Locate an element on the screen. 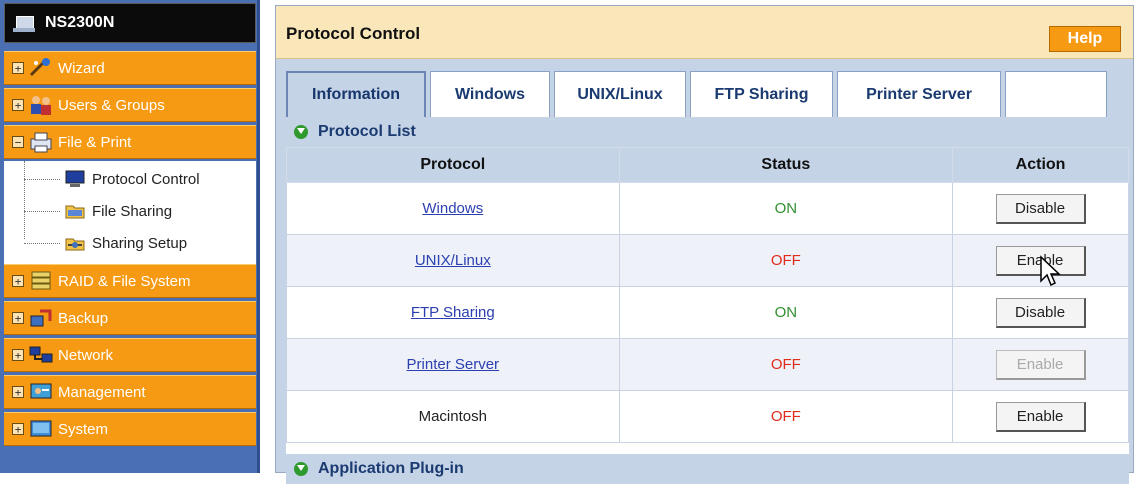 This screenshot has width=1139, height=484. protocol-cell: FTP Sharing is located at coordinates (453, 312).